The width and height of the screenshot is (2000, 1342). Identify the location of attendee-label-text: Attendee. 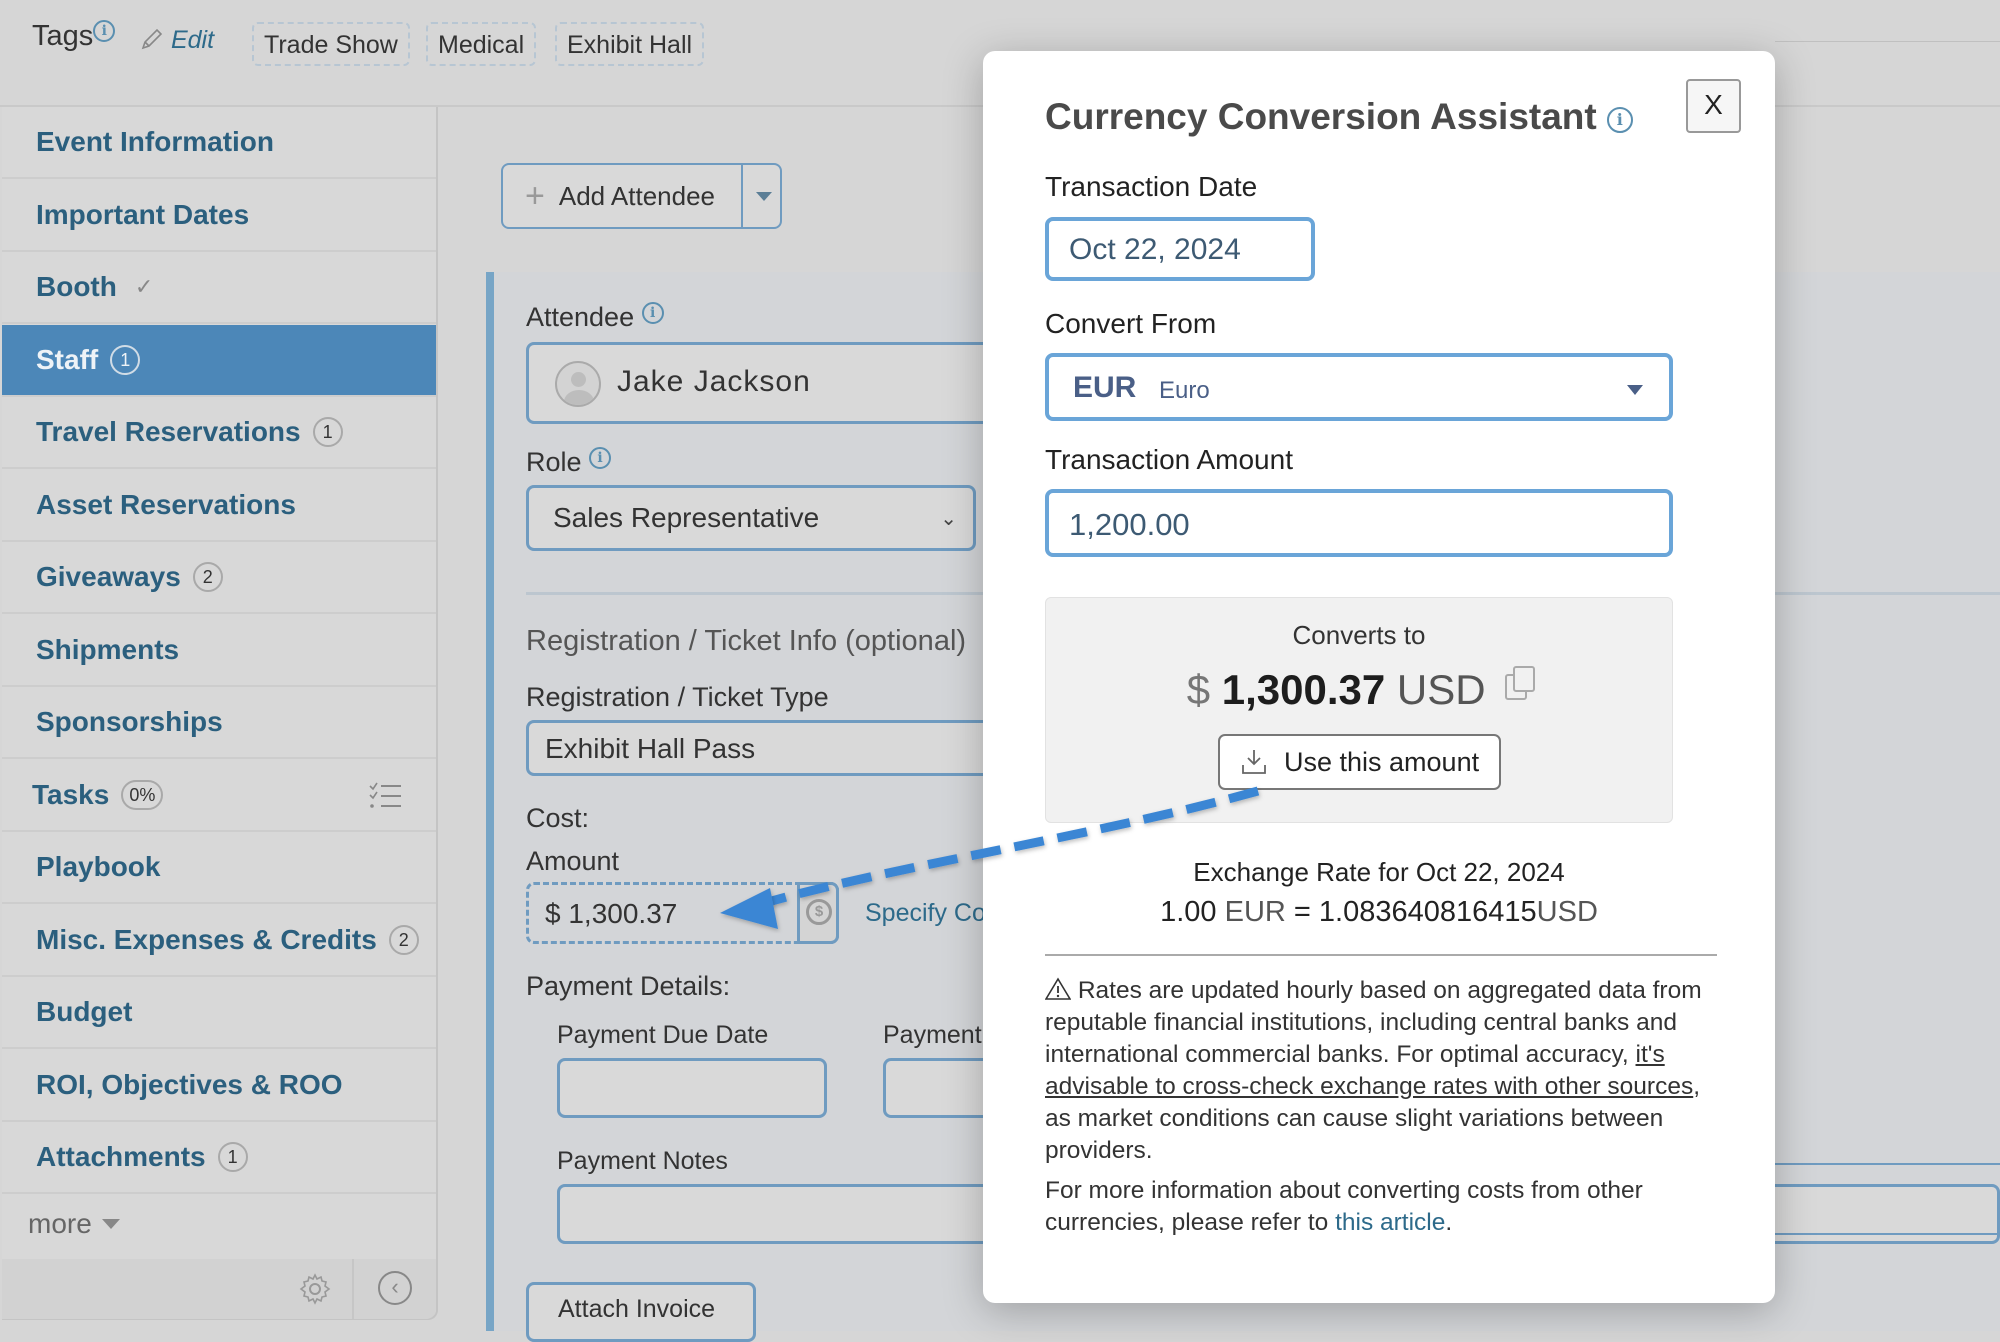
(580, 317).